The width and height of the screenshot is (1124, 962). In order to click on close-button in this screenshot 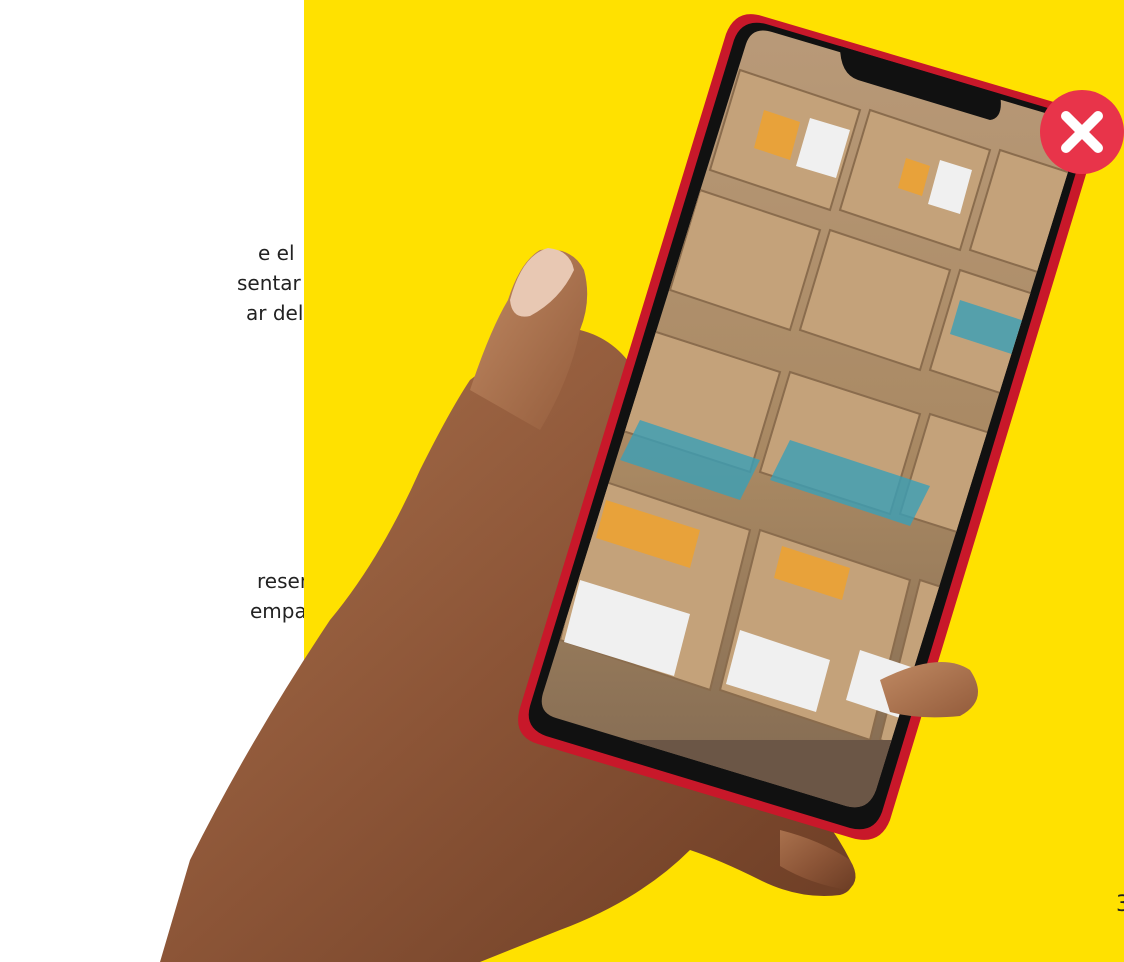, I will do `click(1080, 132)`.